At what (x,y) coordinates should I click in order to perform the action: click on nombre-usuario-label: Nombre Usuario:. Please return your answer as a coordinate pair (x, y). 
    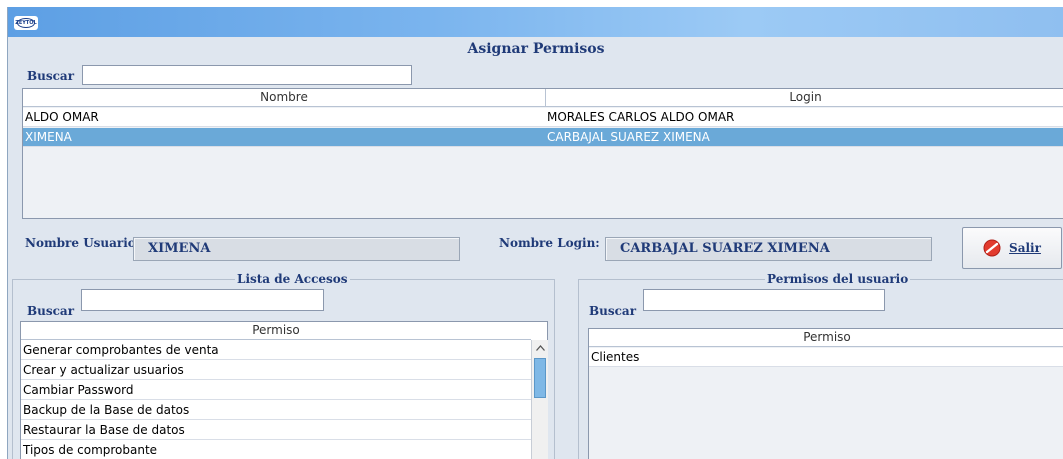
    Looking at the image, I should click on (83, 243).